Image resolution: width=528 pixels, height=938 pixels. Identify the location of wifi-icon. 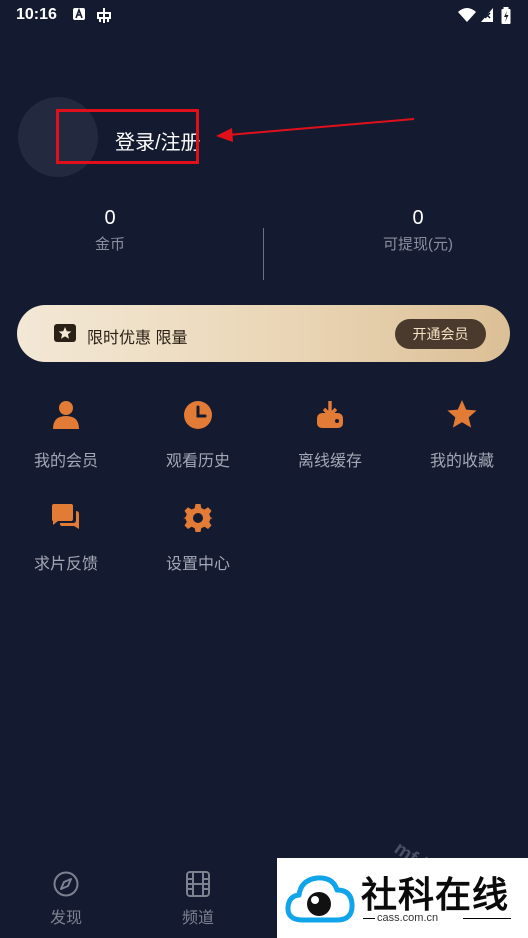
(467, 15).